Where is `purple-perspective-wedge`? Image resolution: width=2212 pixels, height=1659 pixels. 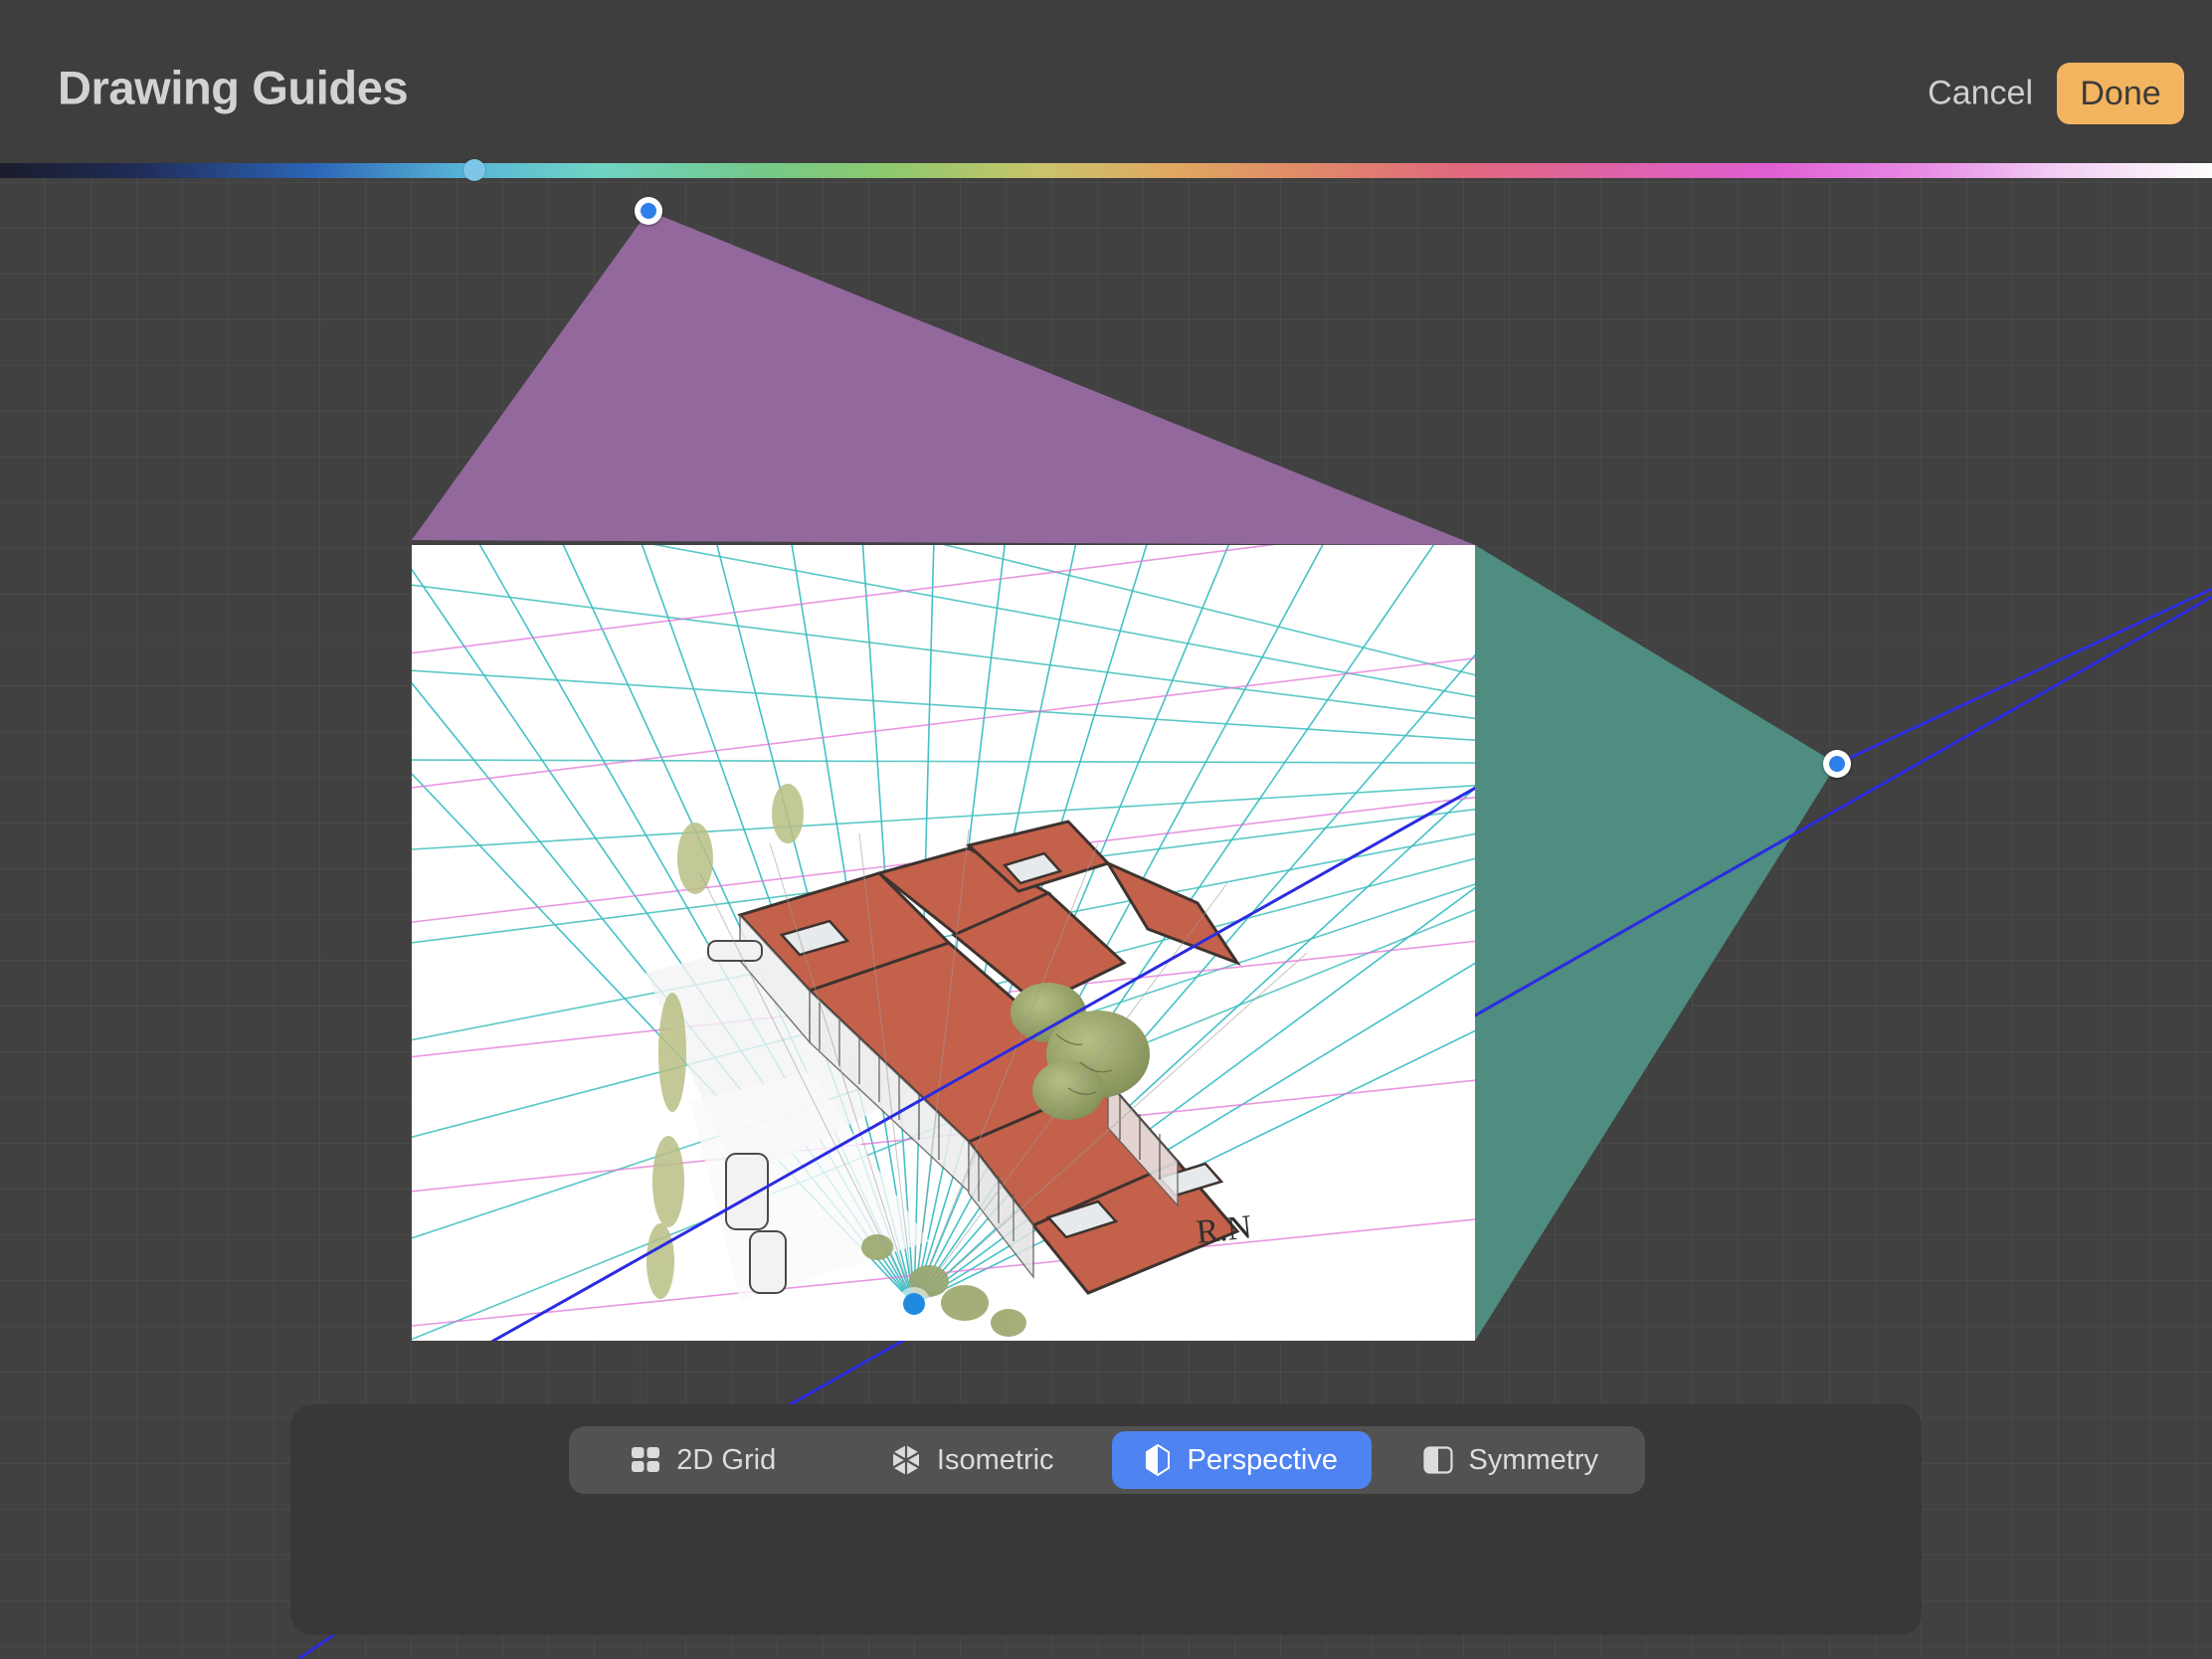
purple-perspective-wedge is located at coordinates (943, 378).